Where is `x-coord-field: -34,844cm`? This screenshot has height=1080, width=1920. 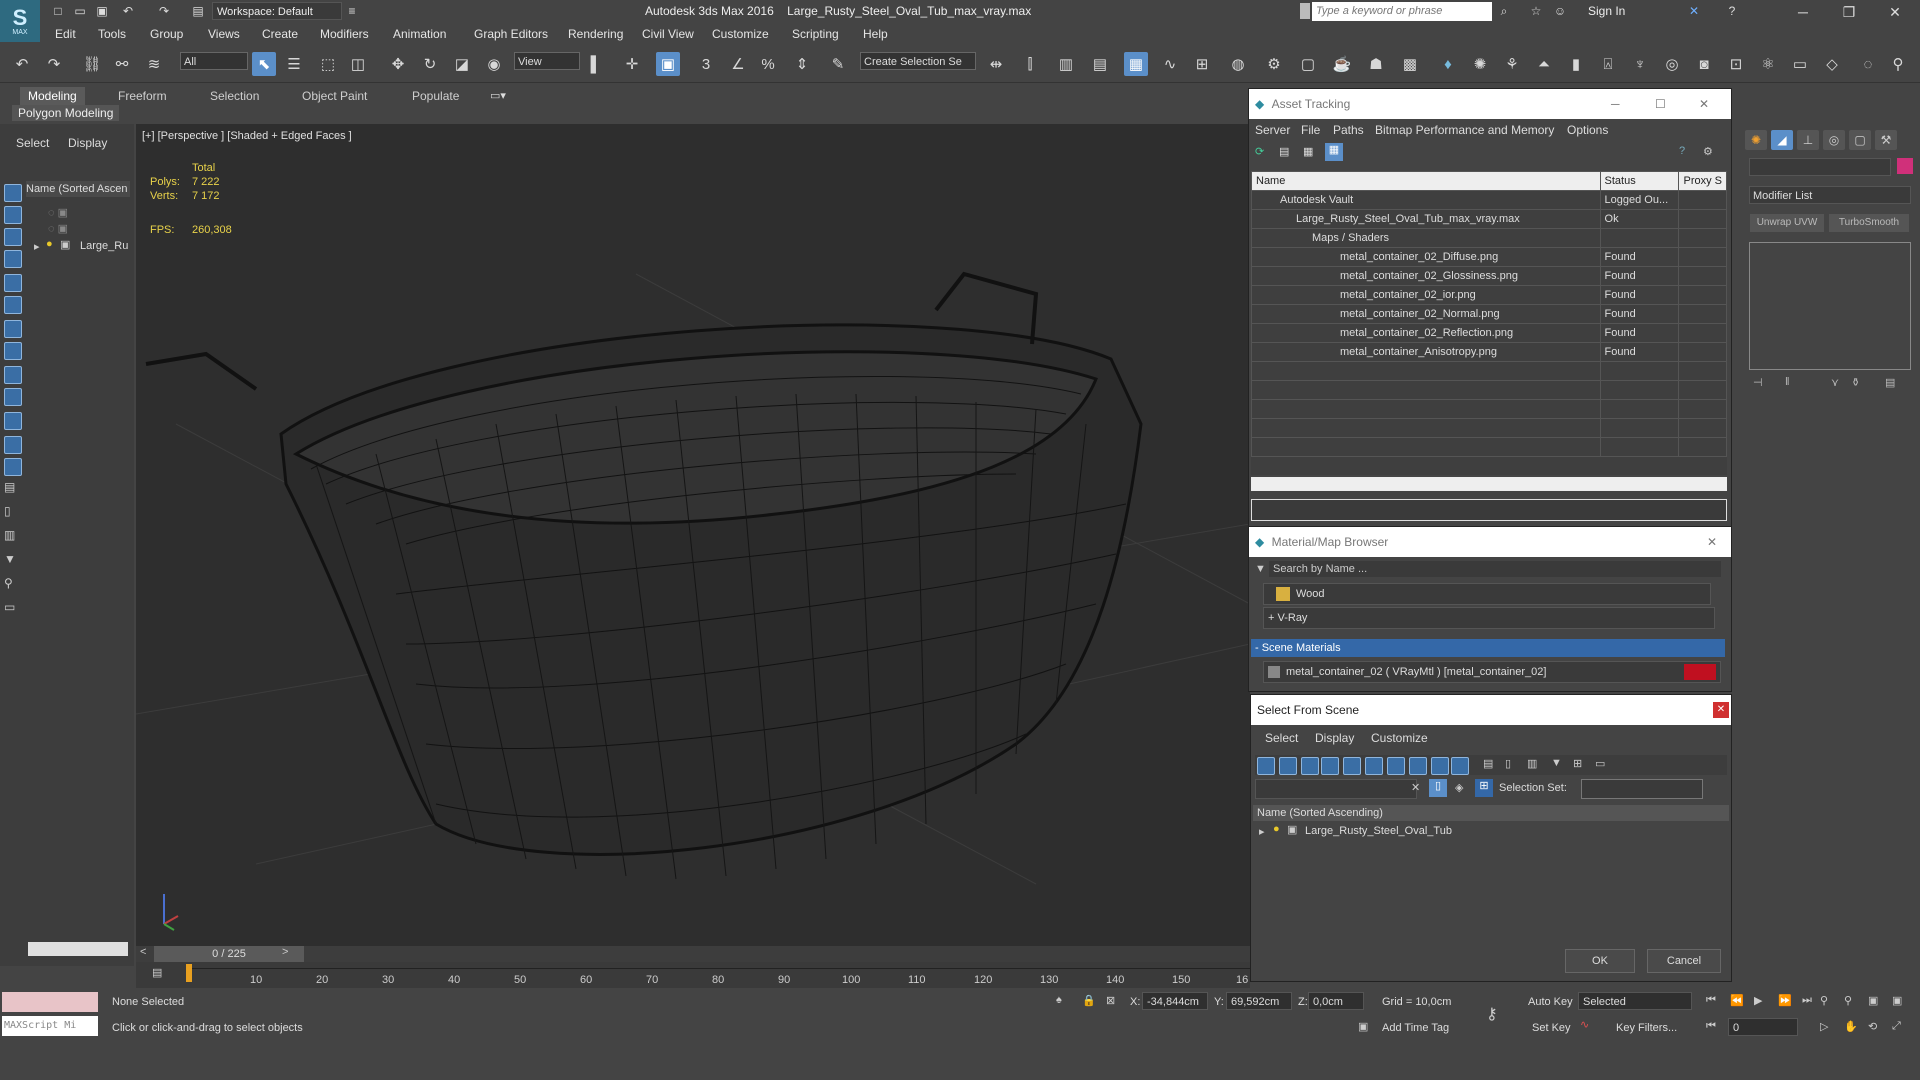 x-coord-field: -34,844cm is located at coordinates (1175, 1001).